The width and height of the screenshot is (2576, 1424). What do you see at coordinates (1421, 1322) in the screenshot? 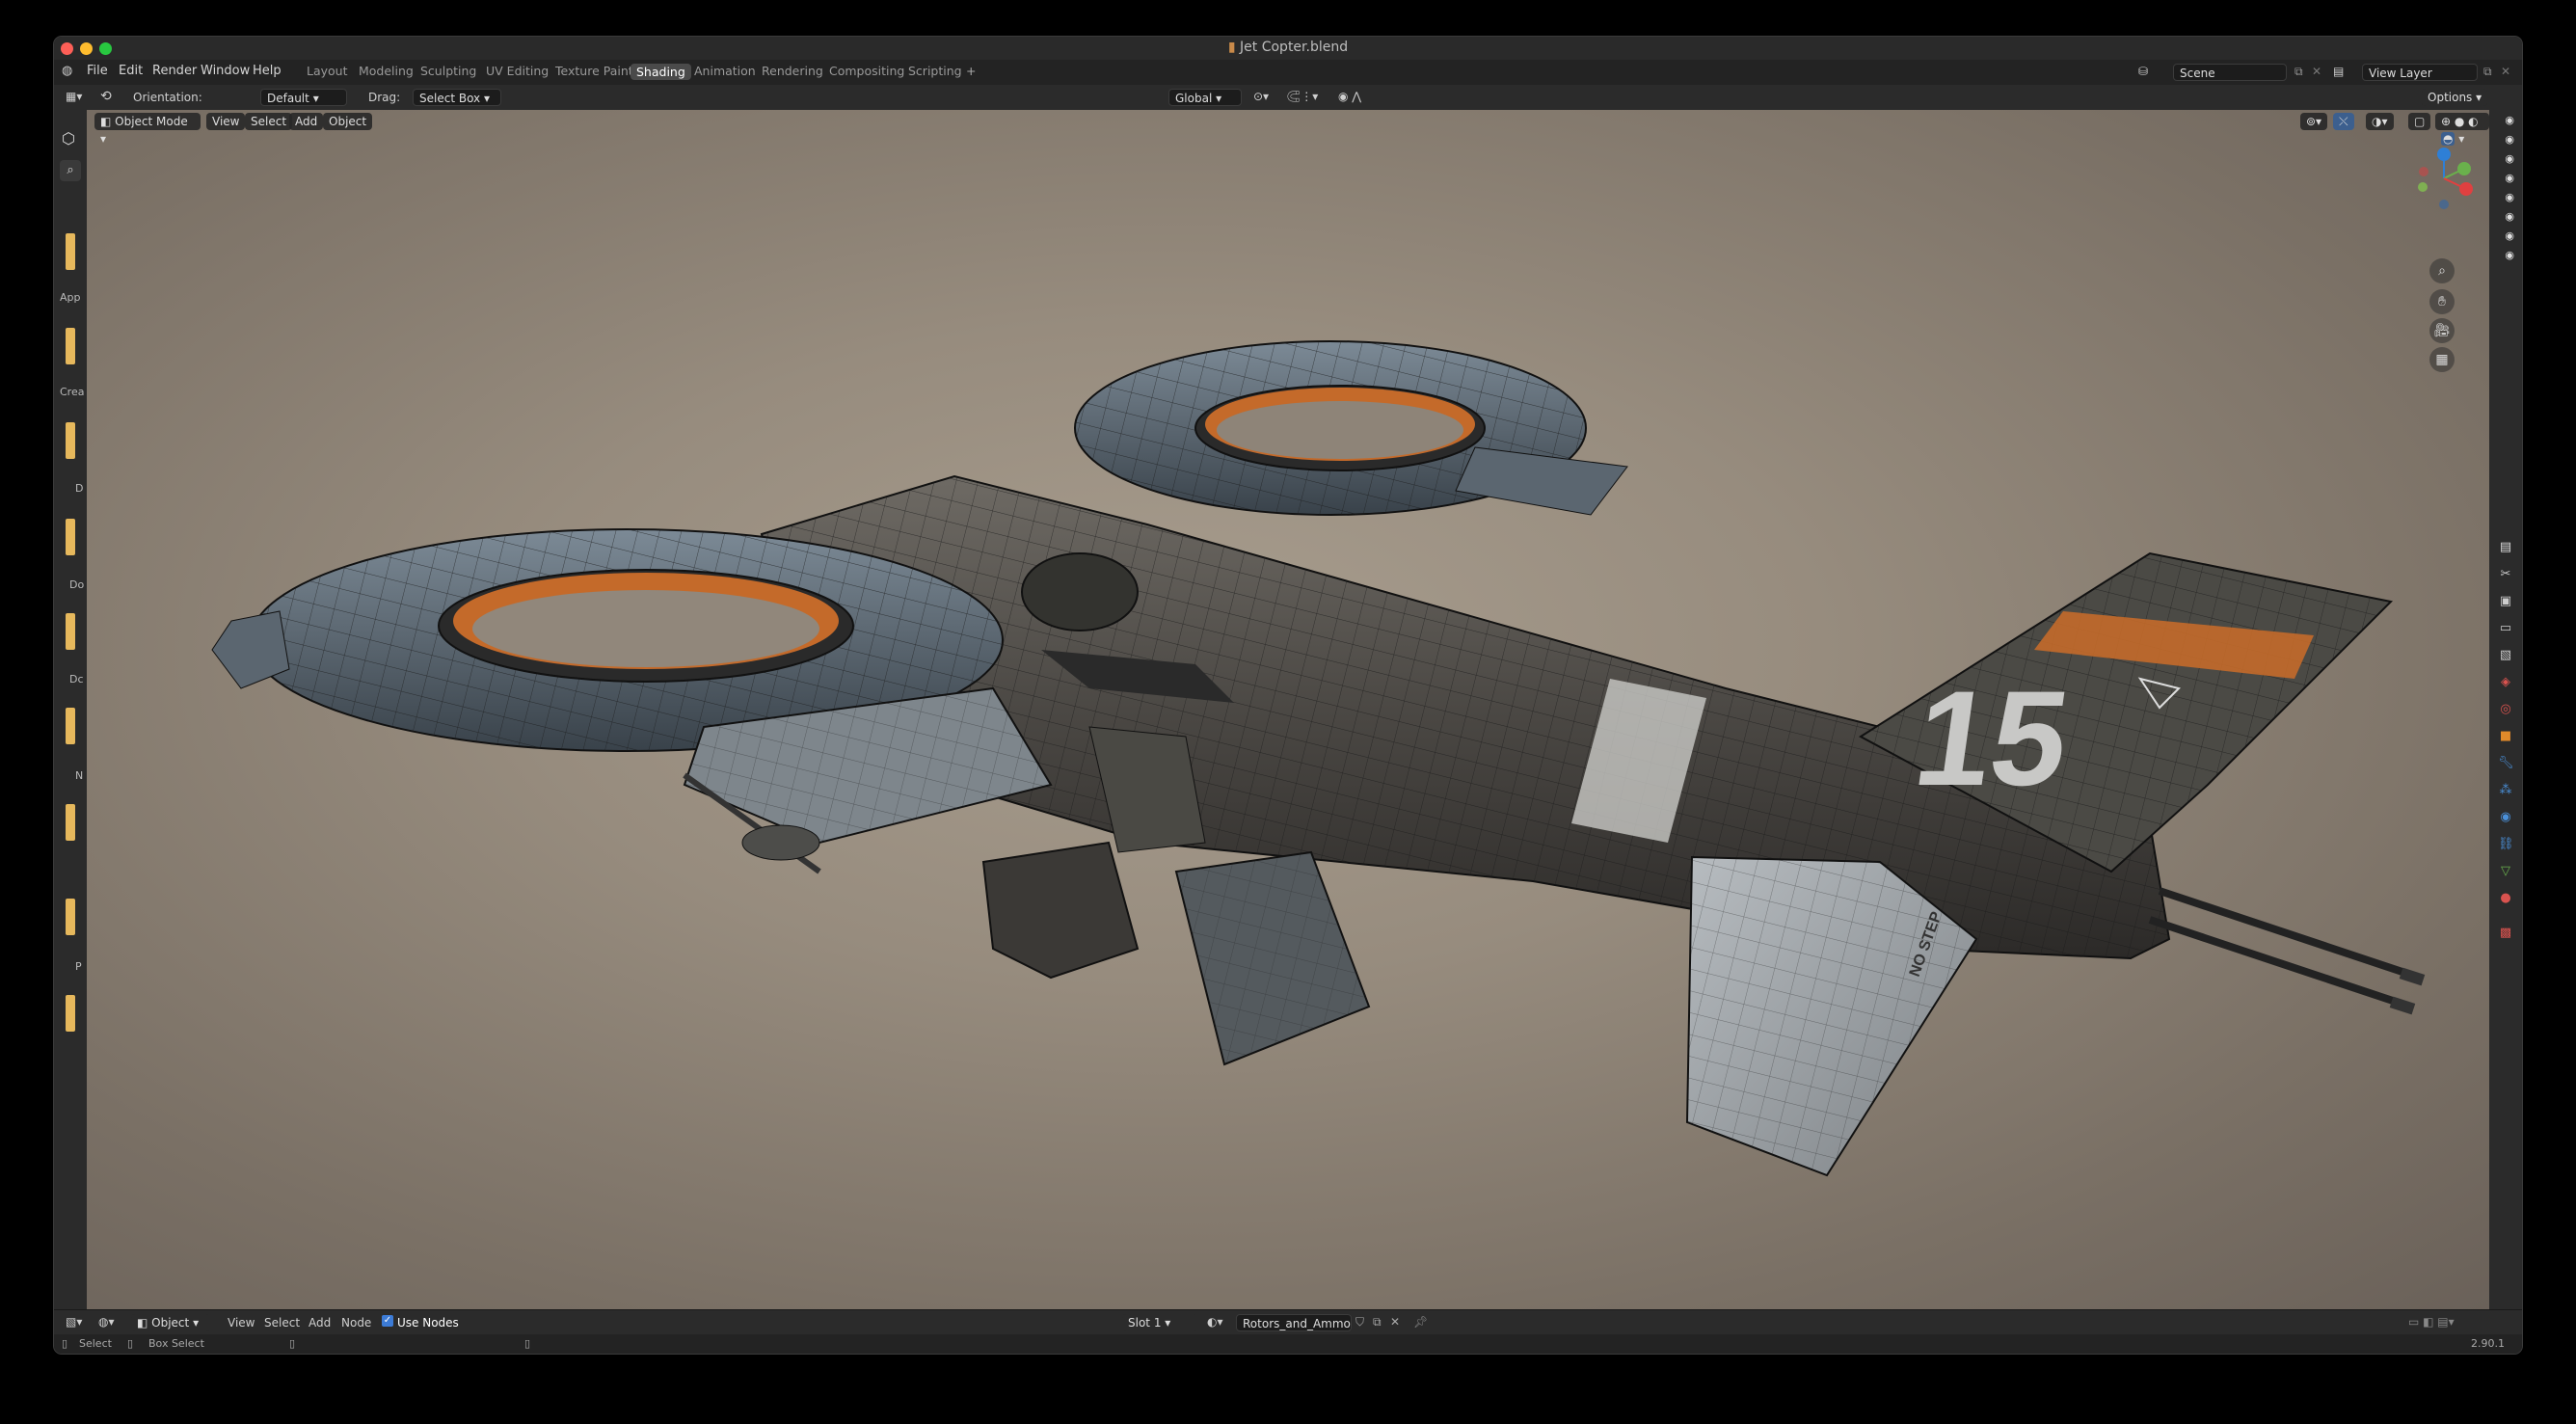
I see `pin-icon: 📌︎` at bounding box center [1421, 1322].